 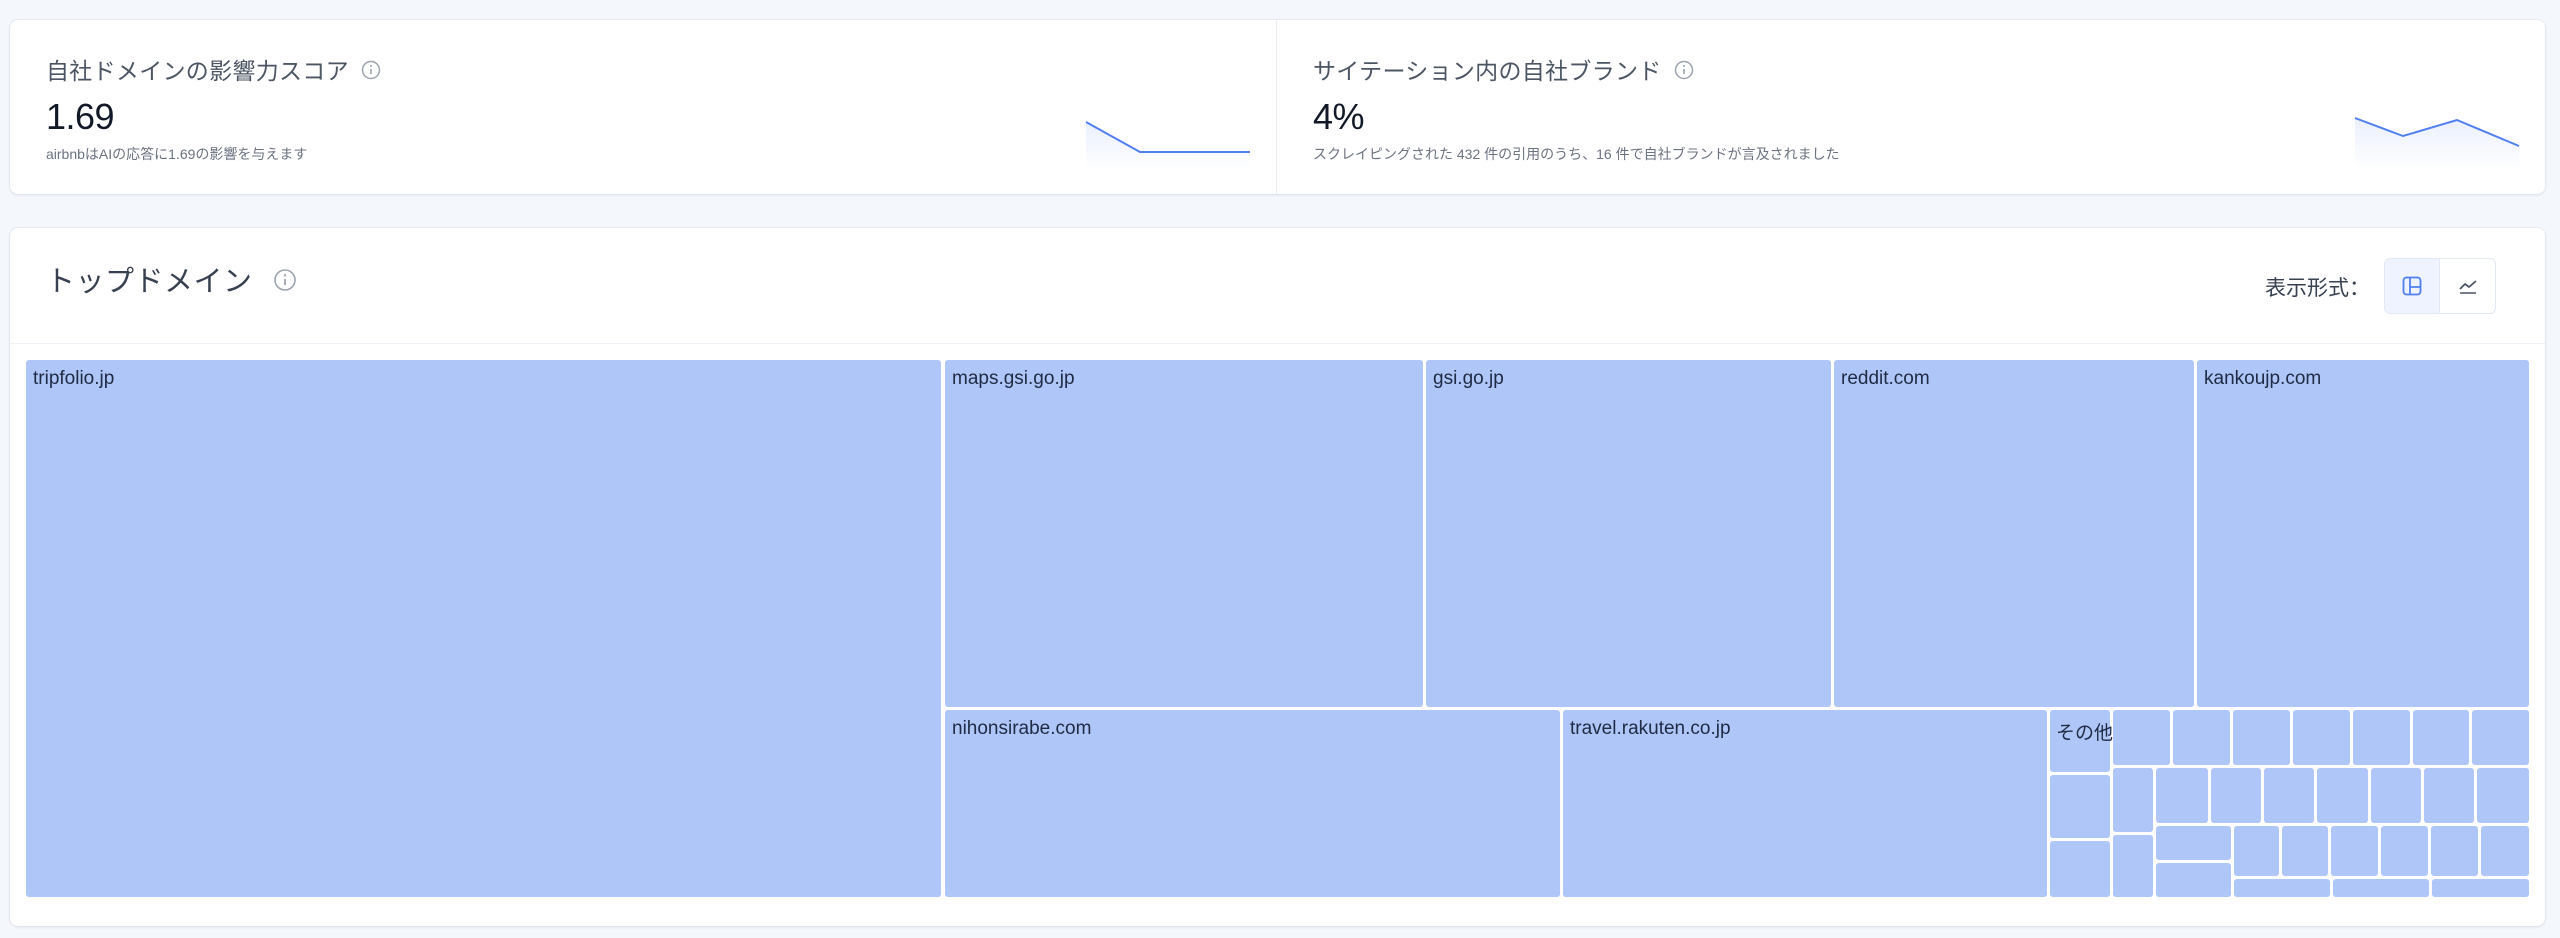 What do you see at coordinates (2085, 733) in the screenshot?
I see `tile-label: その他` at bounding box center [2085, 733].